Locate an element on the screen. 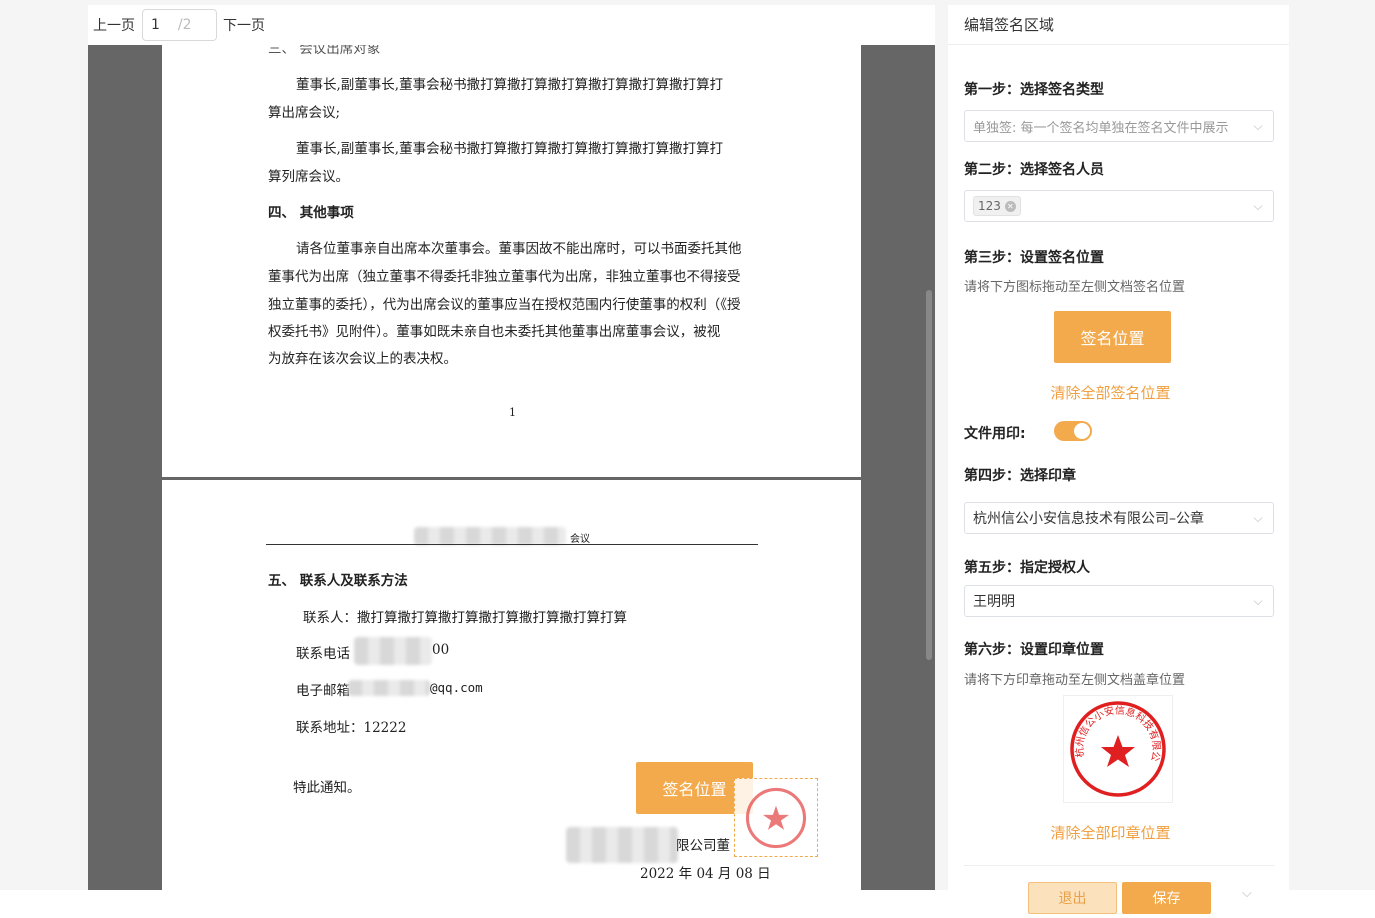 Image resolution: width=1375 pixels, height=918 pixels. seal-stamp-icon is located at coordinates (776, 817).